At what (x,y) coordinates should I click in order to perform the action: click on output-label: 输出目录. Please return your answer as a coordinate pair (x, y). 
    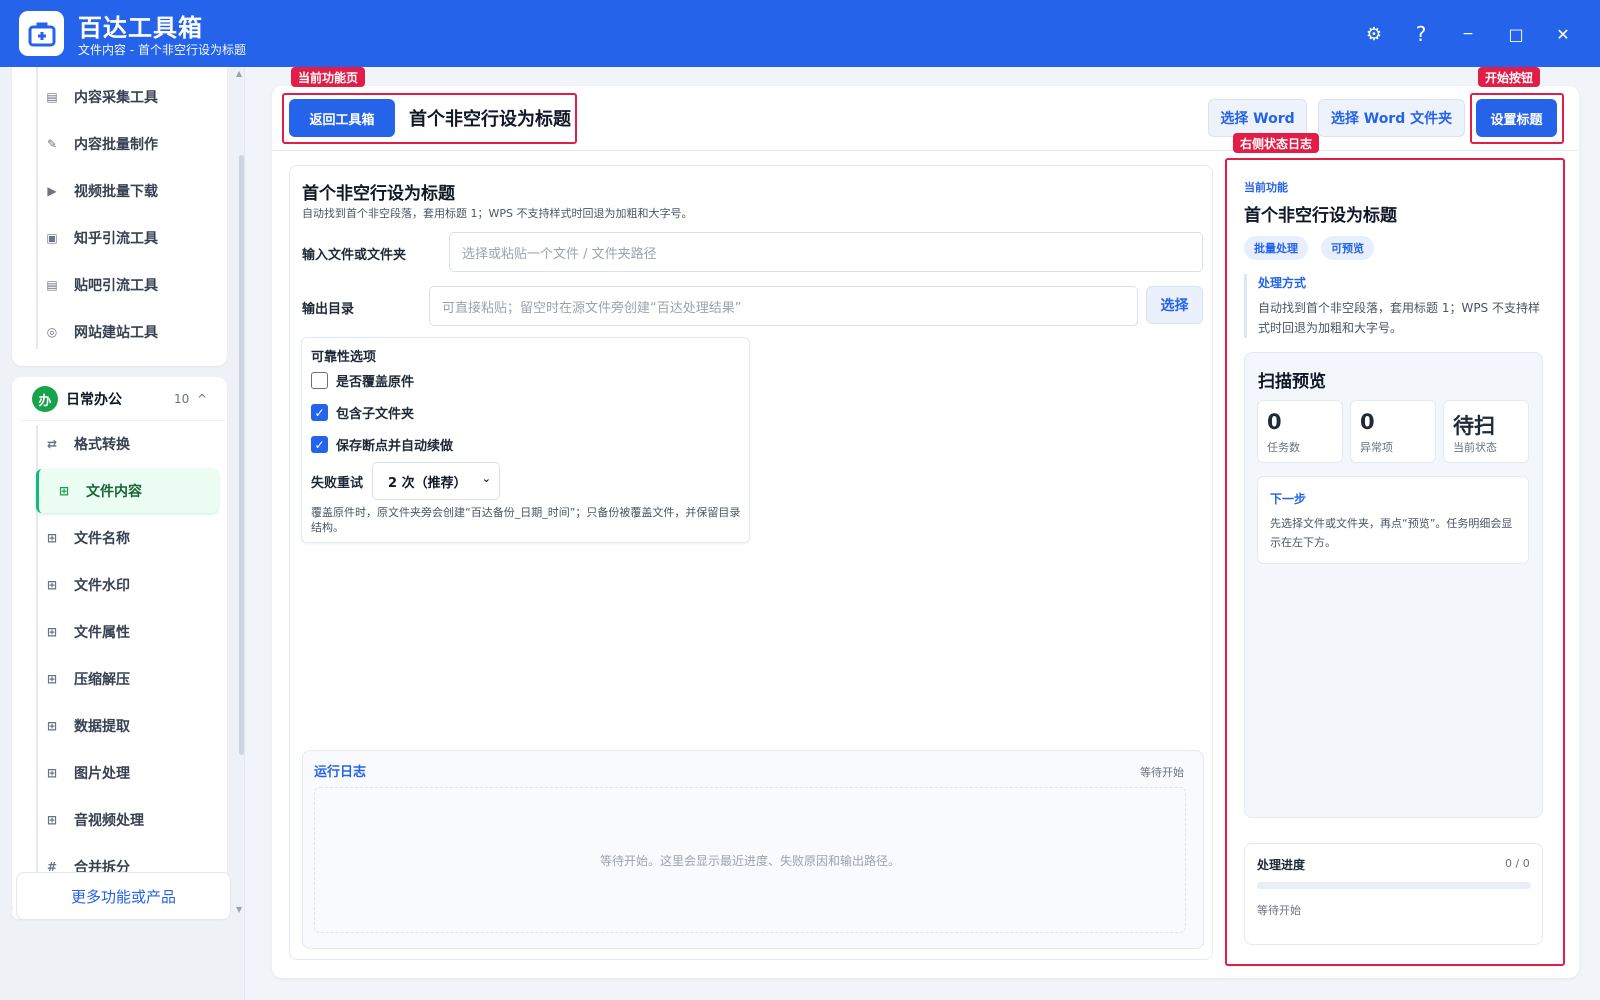
    Looking at the image, I should click on (328, 309).